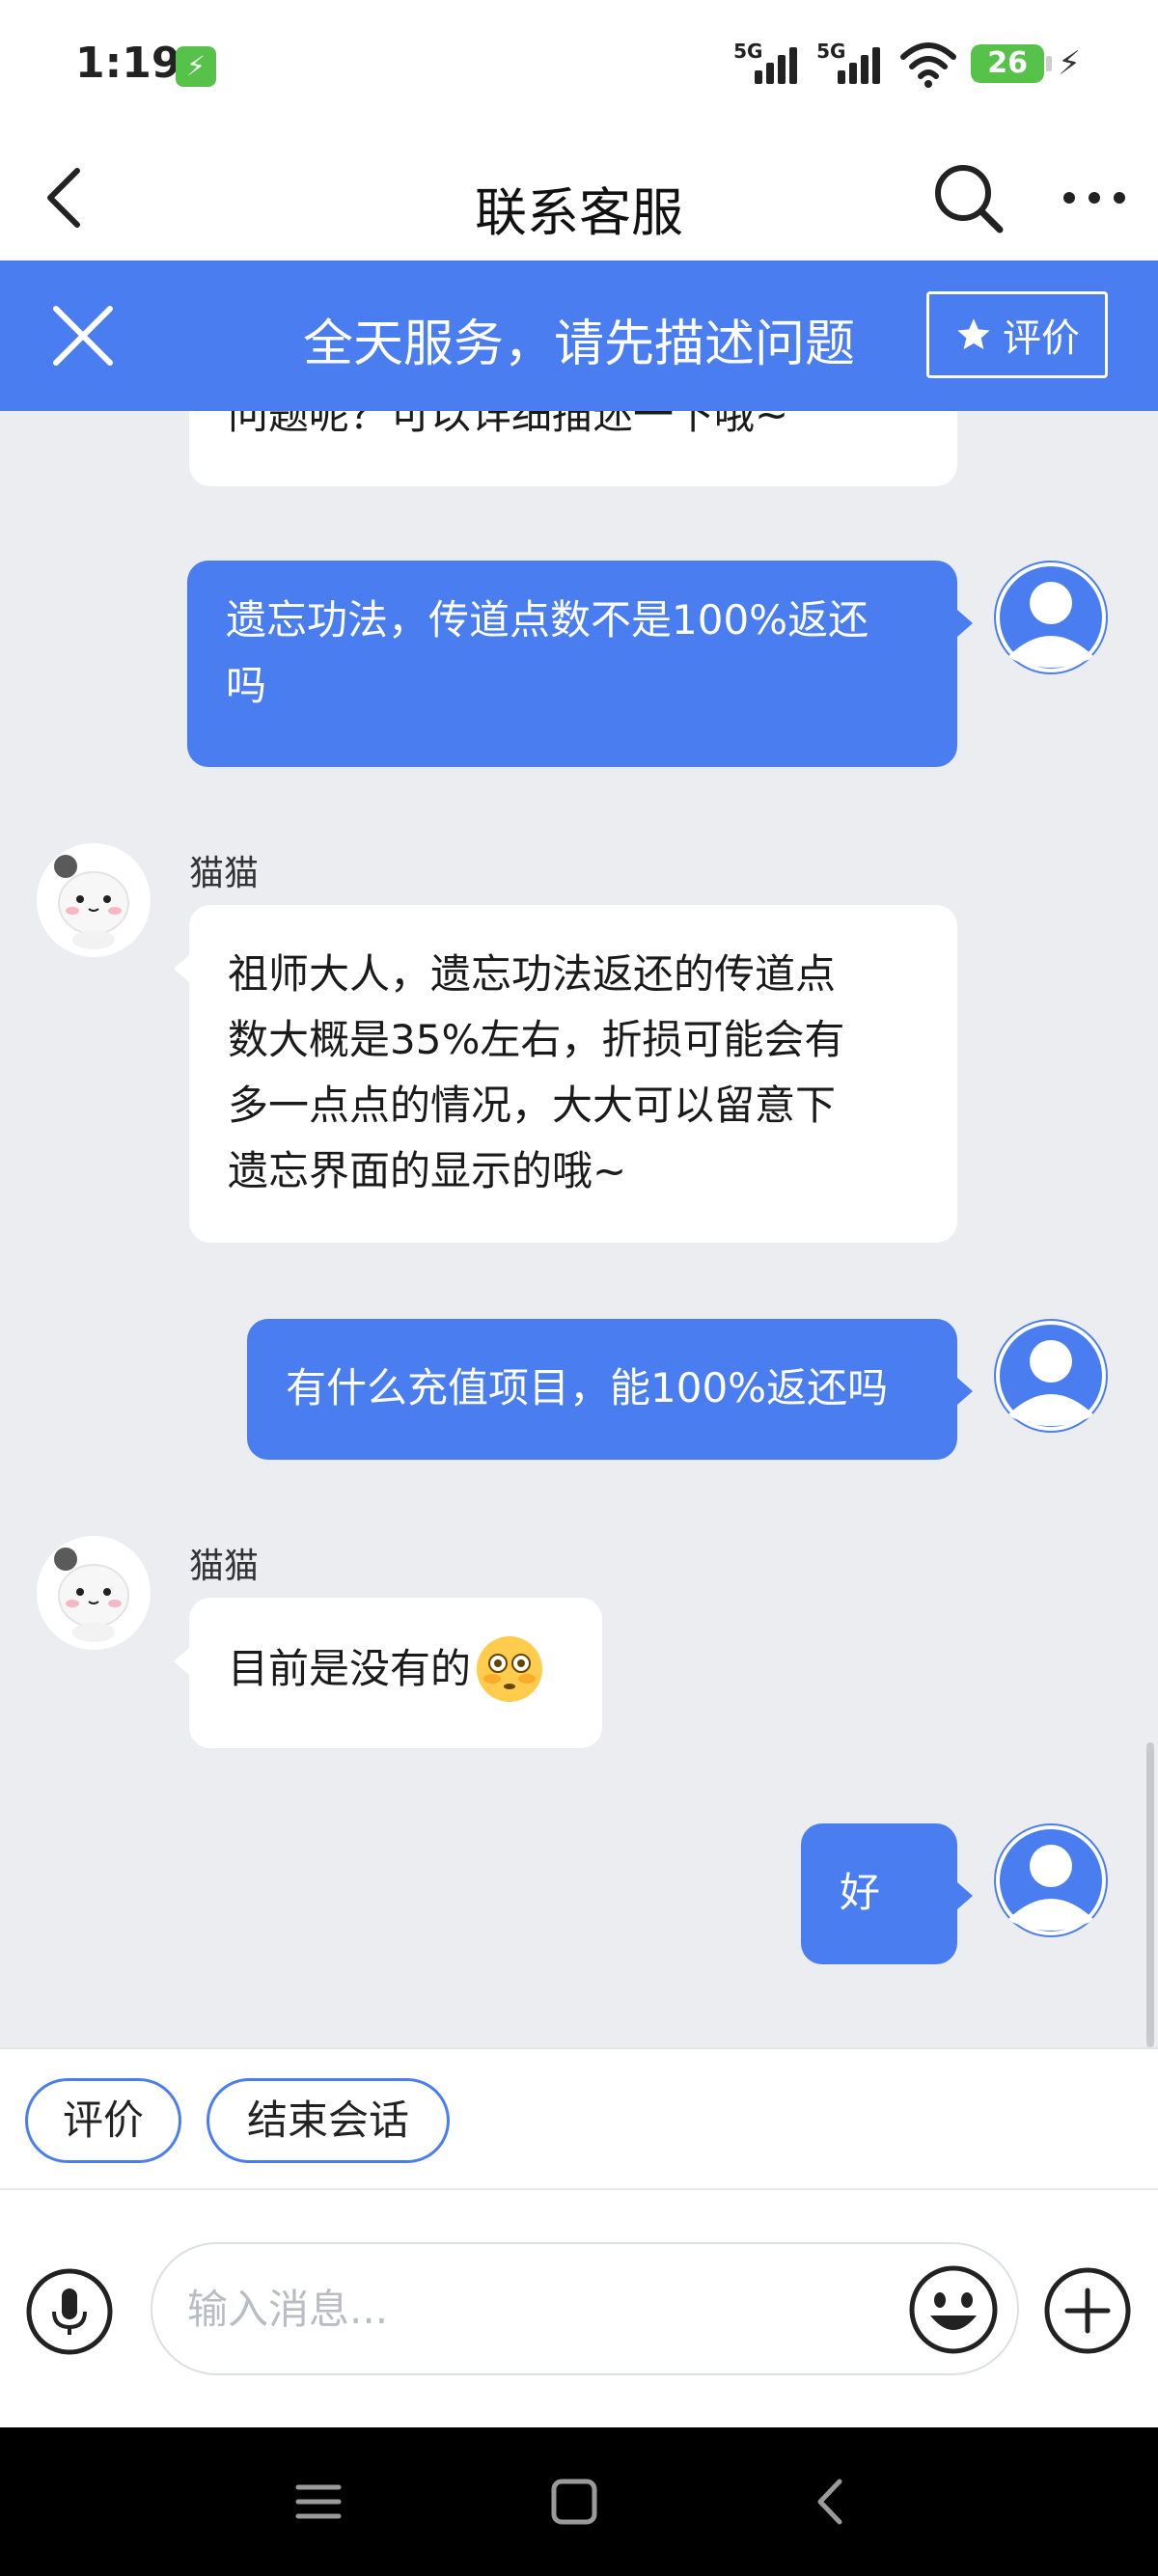  I want to click on message-line: 吗, so click(246, 685).